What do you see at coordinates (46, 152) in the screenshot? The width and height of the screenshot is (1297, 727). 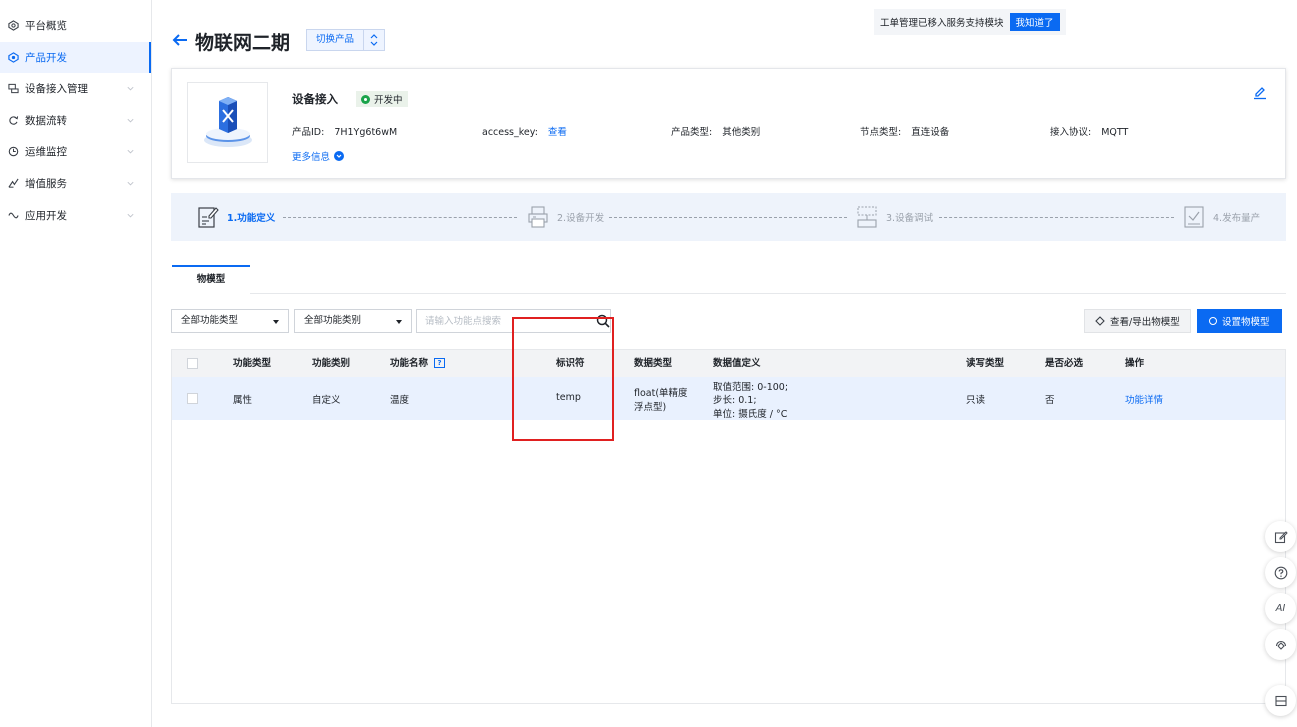 I see `sidebar-item-label: 运维监控` at bounding box center [46, 152].